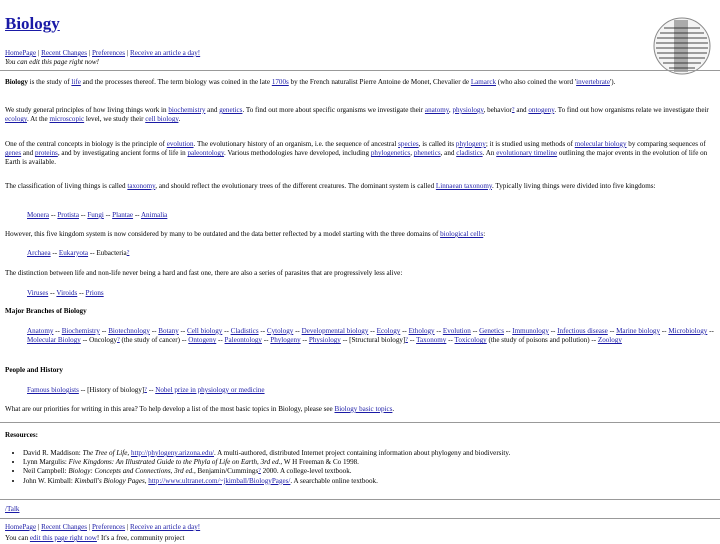 This screenshot has width=720, height=544. What do you see at coordinates (280, 82) in the screenshot?
I see `1700s-link: 1700s` at bounding box center [280, 82].